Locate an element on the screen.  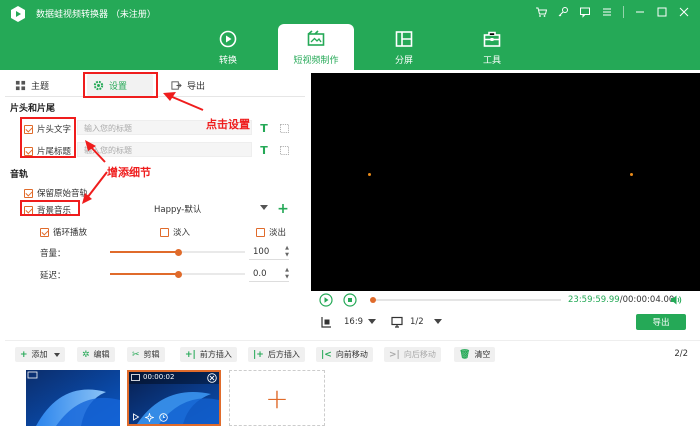
close-icon is located at coordinates (684, 12).